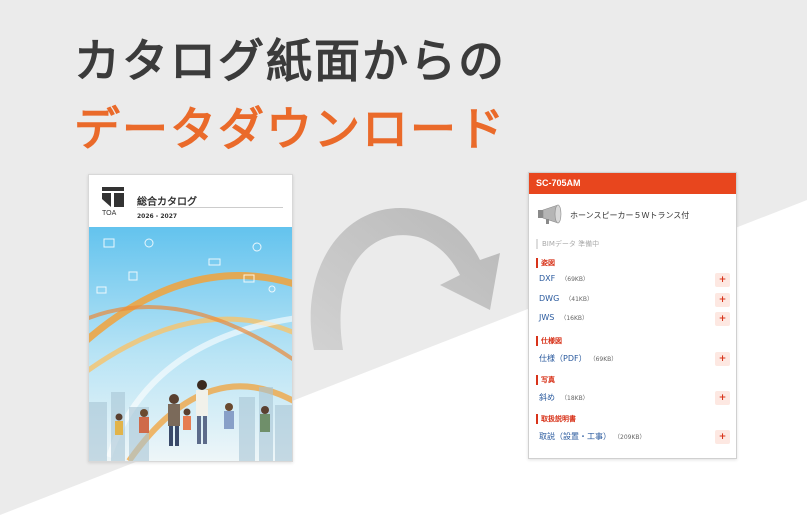 Image resolution: width=807 pixels, height=515 pixels. I want to click on file-size: （18KB）, so click(575, 398).